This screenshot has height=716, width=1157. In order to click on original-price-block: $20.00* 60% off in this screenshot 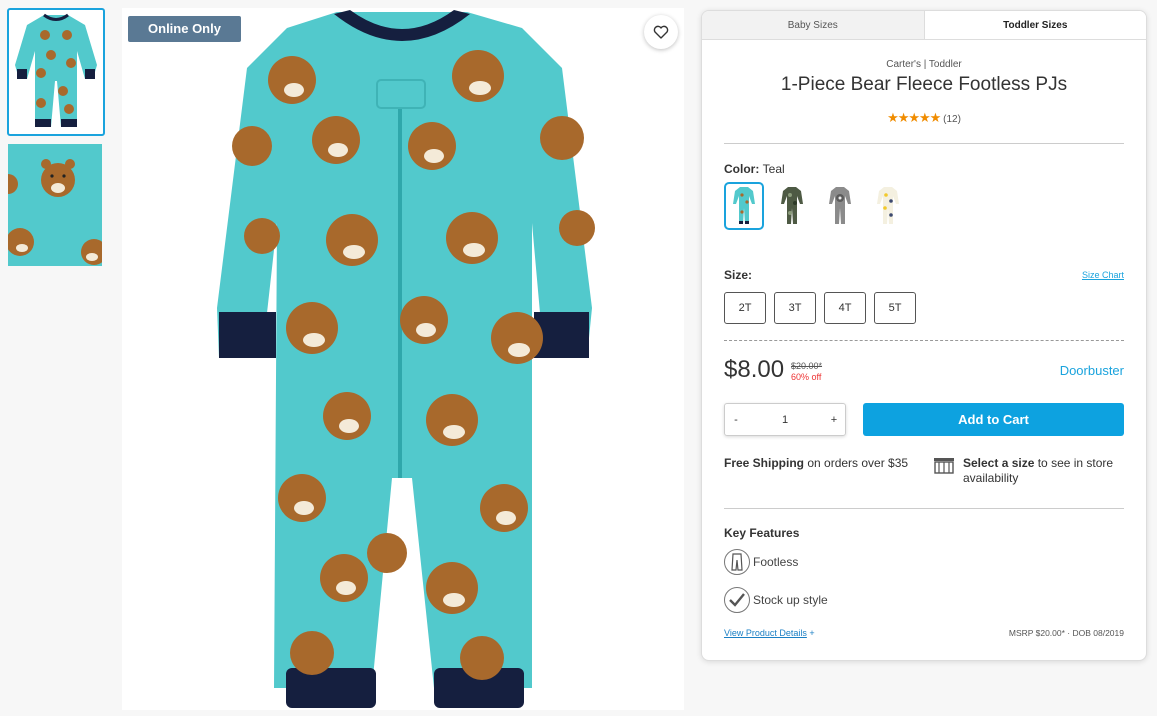, I will do `click(806, 372)`.